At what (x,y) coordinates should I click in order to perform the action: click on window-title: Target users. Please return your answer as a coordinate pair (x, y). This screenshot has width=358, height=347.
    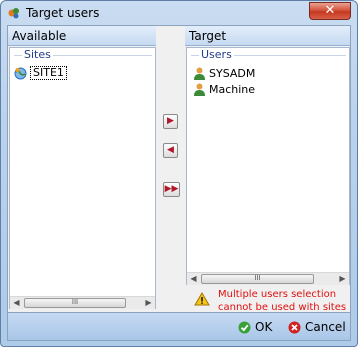
    Looking at the image, I should click on (63, 13).